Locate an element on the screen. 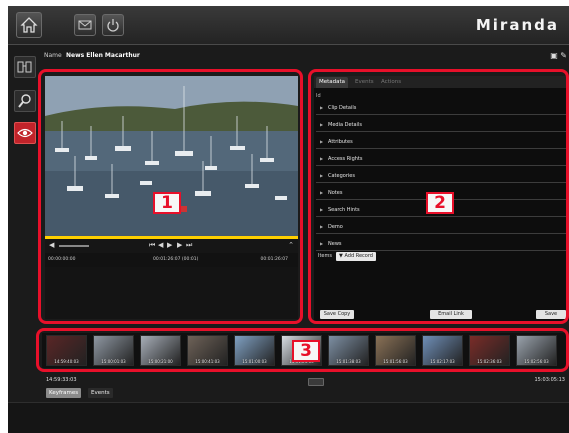 The height and width of the screenshot is (433, 569). home-icon is located at coordinates (29, 25).